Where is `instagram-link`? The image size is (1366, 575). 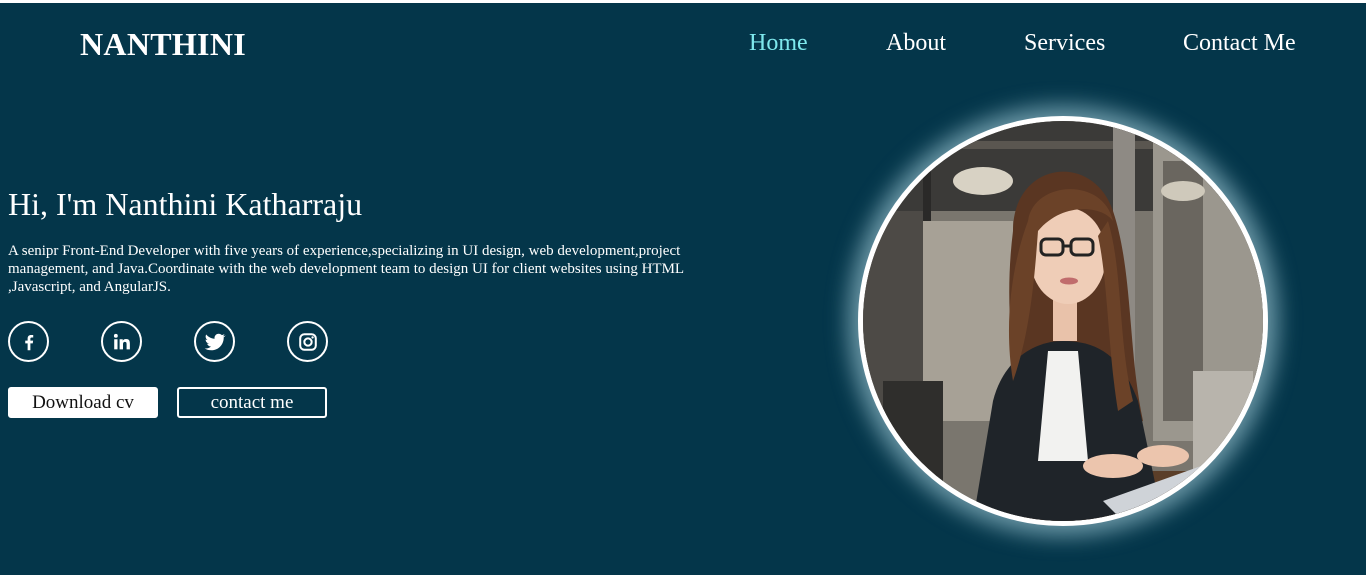 instagram-link is located at coordinates (307, 341).